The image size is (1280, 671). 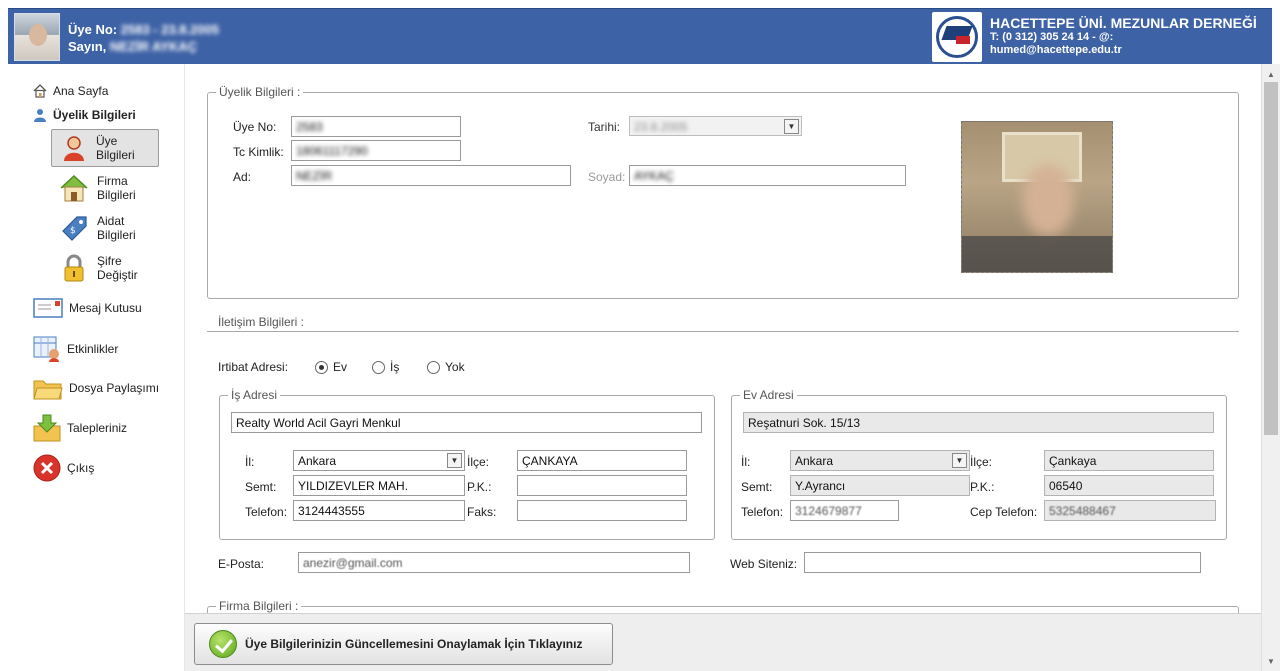 I want to click on work-semt-label: Semt:, so click(x=261, y=487).